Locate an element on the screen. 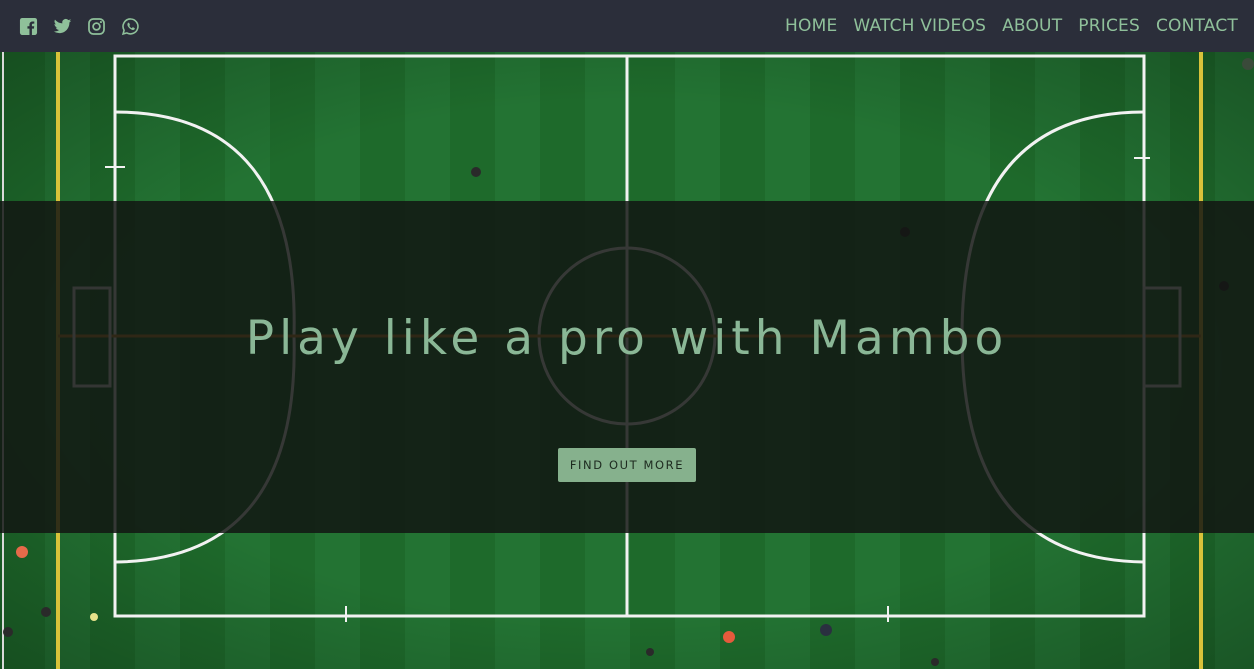 This screenshot has height=669, width=1254. find-out-more-button: FIND OUT MORE is located at coordinates (627, 465).